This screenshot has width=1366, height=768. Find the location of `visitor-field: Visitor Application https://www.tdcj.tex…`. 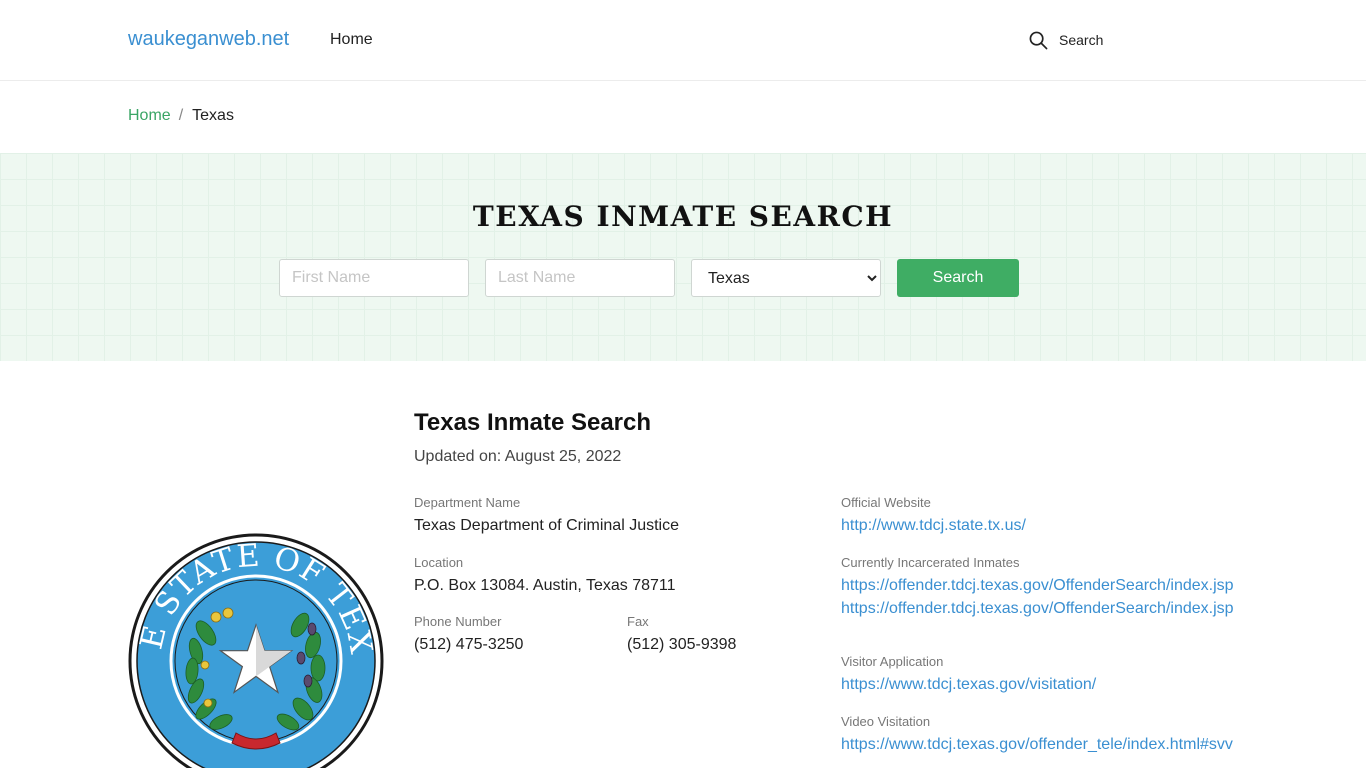

visitor-field: Visitor Application https://www.tdcj.tex… is located at coordinates (968, 674).